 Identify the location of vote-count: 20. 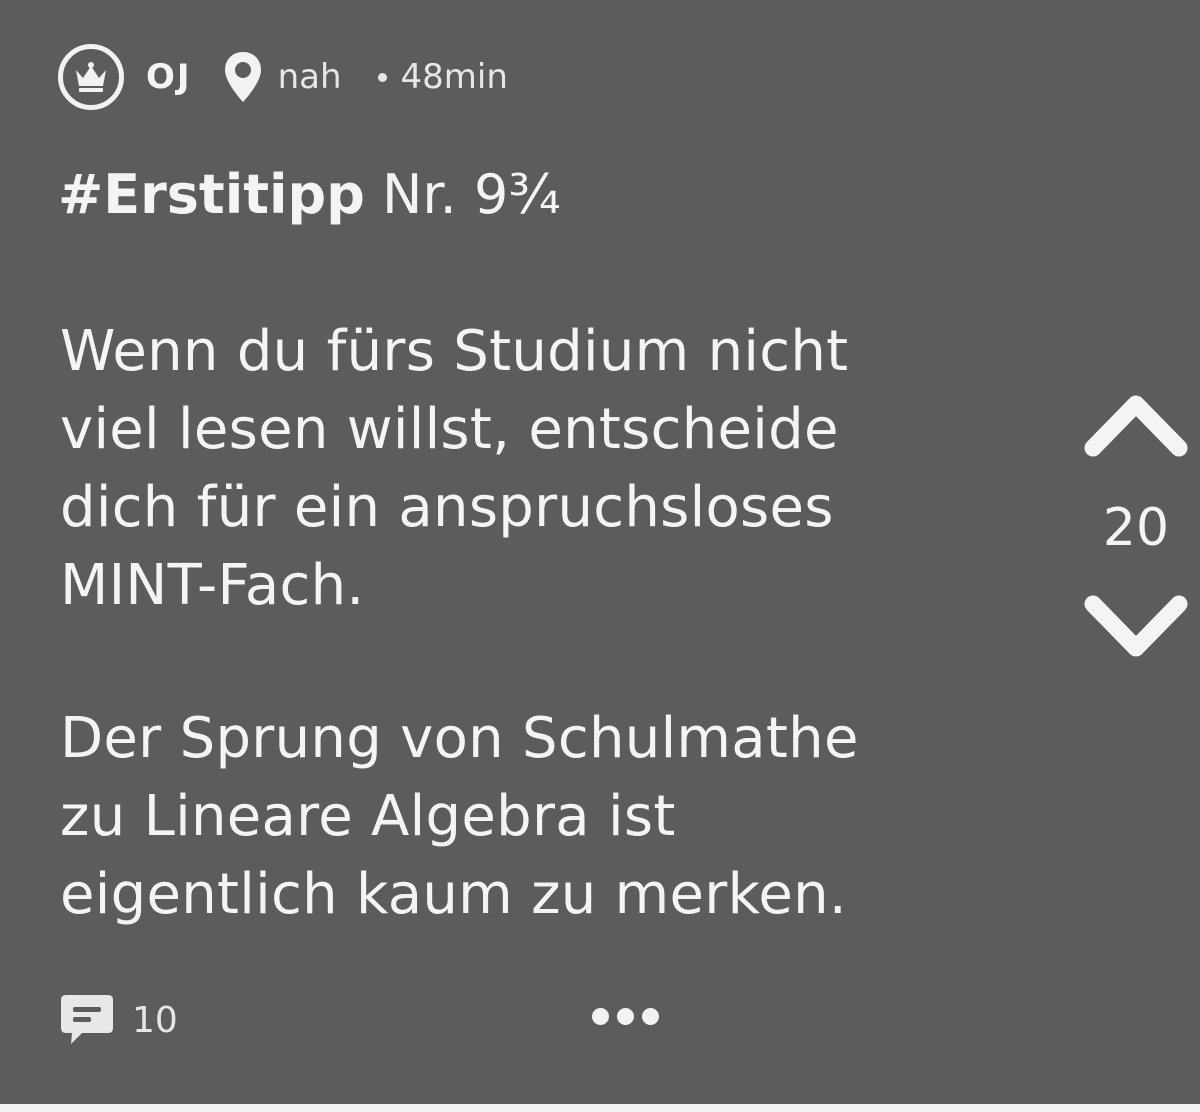
(1136, 528).